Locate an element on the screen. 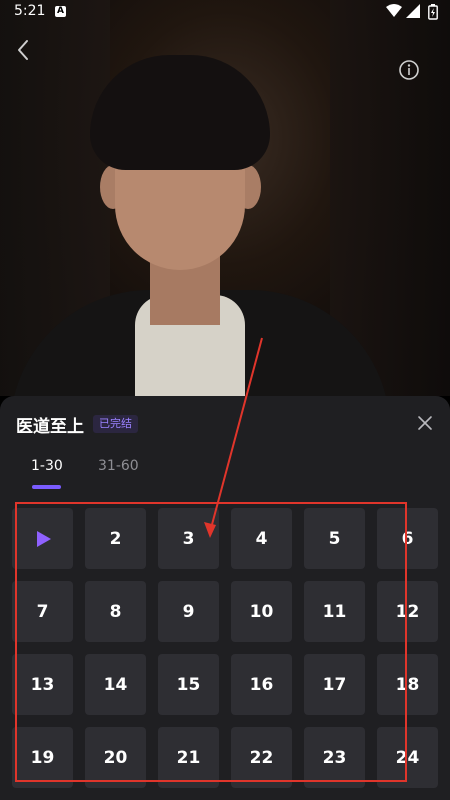  close-icon is located at coordinates (425, 423).